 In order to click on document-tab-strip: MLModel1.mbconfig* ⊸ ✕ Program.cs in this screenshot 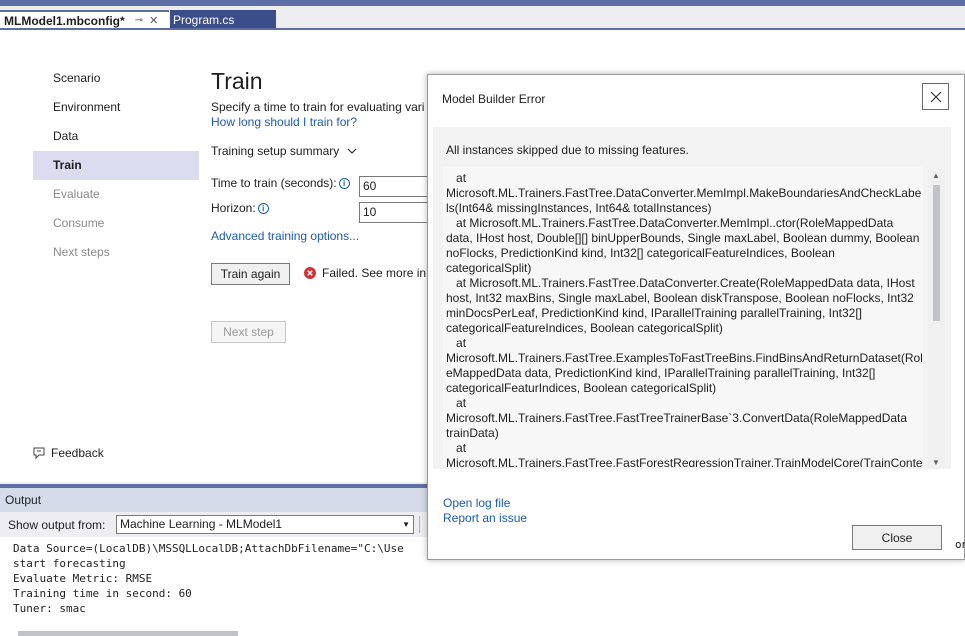, I will do `click(482, 15)`.